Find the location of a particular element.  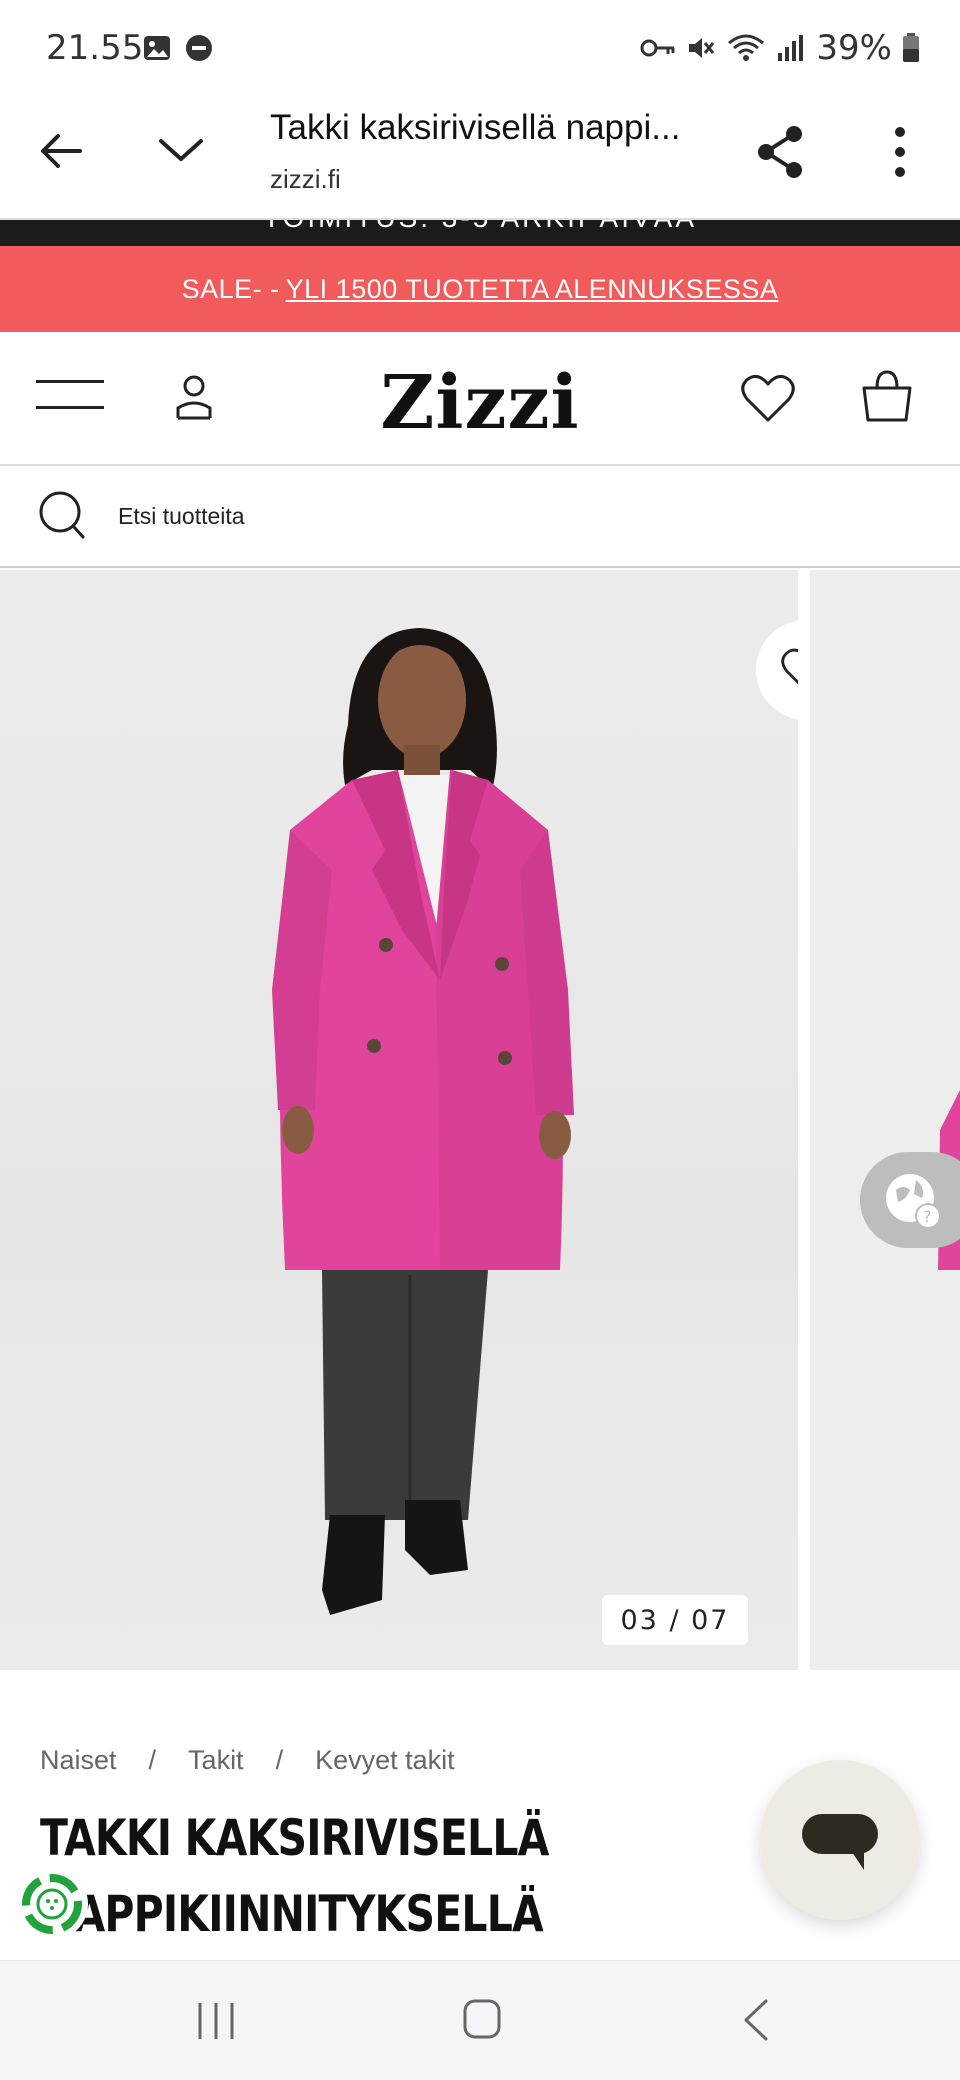

gallery-icon is located at coordinates (157, 48).